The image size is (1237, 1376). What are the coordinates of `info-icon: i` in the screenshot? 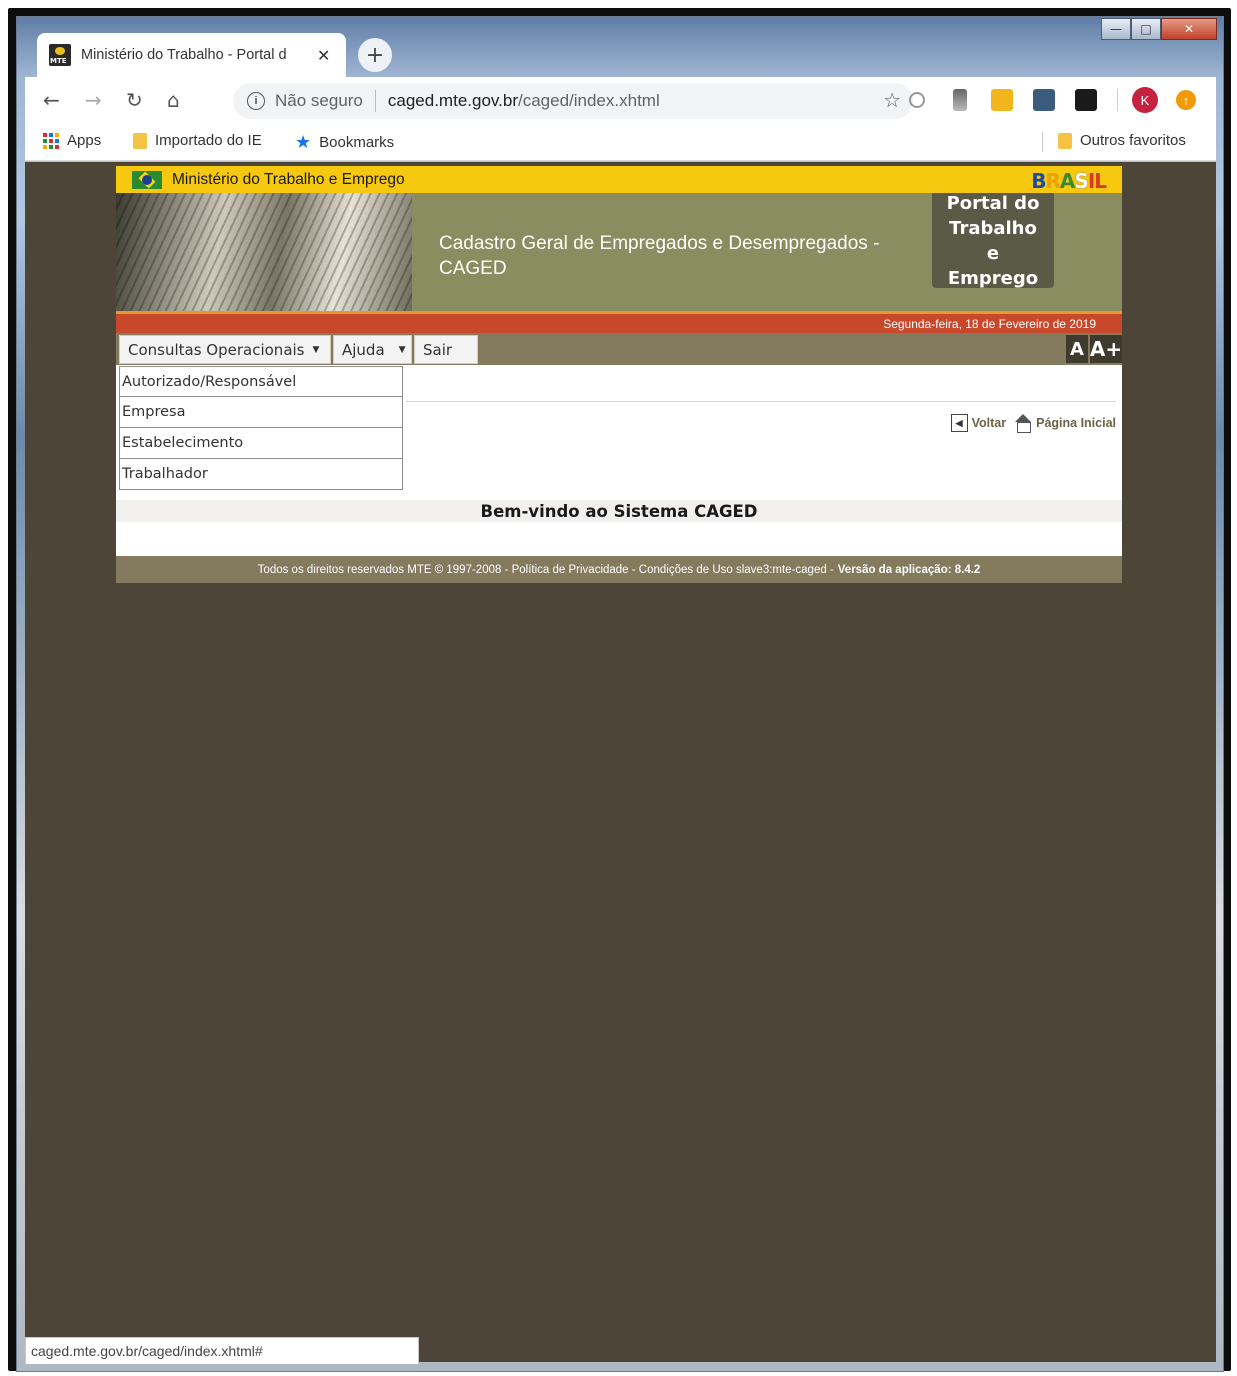 It's located at (256, 101).